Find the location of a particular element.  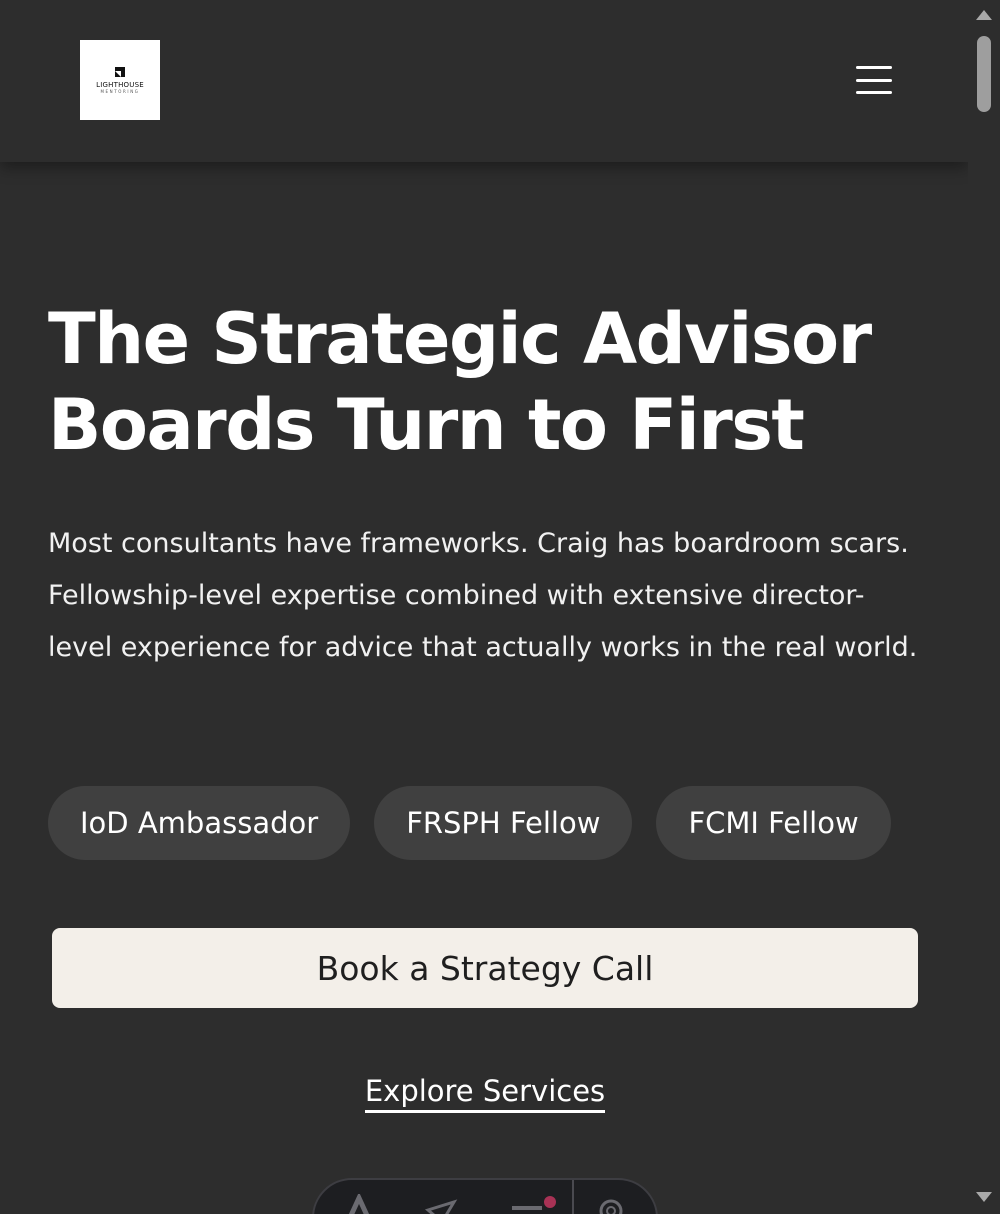

credential-badges: IoD Ambassador FRSPH Fellow FCMI Fellow is located at coordinates (469, 823).